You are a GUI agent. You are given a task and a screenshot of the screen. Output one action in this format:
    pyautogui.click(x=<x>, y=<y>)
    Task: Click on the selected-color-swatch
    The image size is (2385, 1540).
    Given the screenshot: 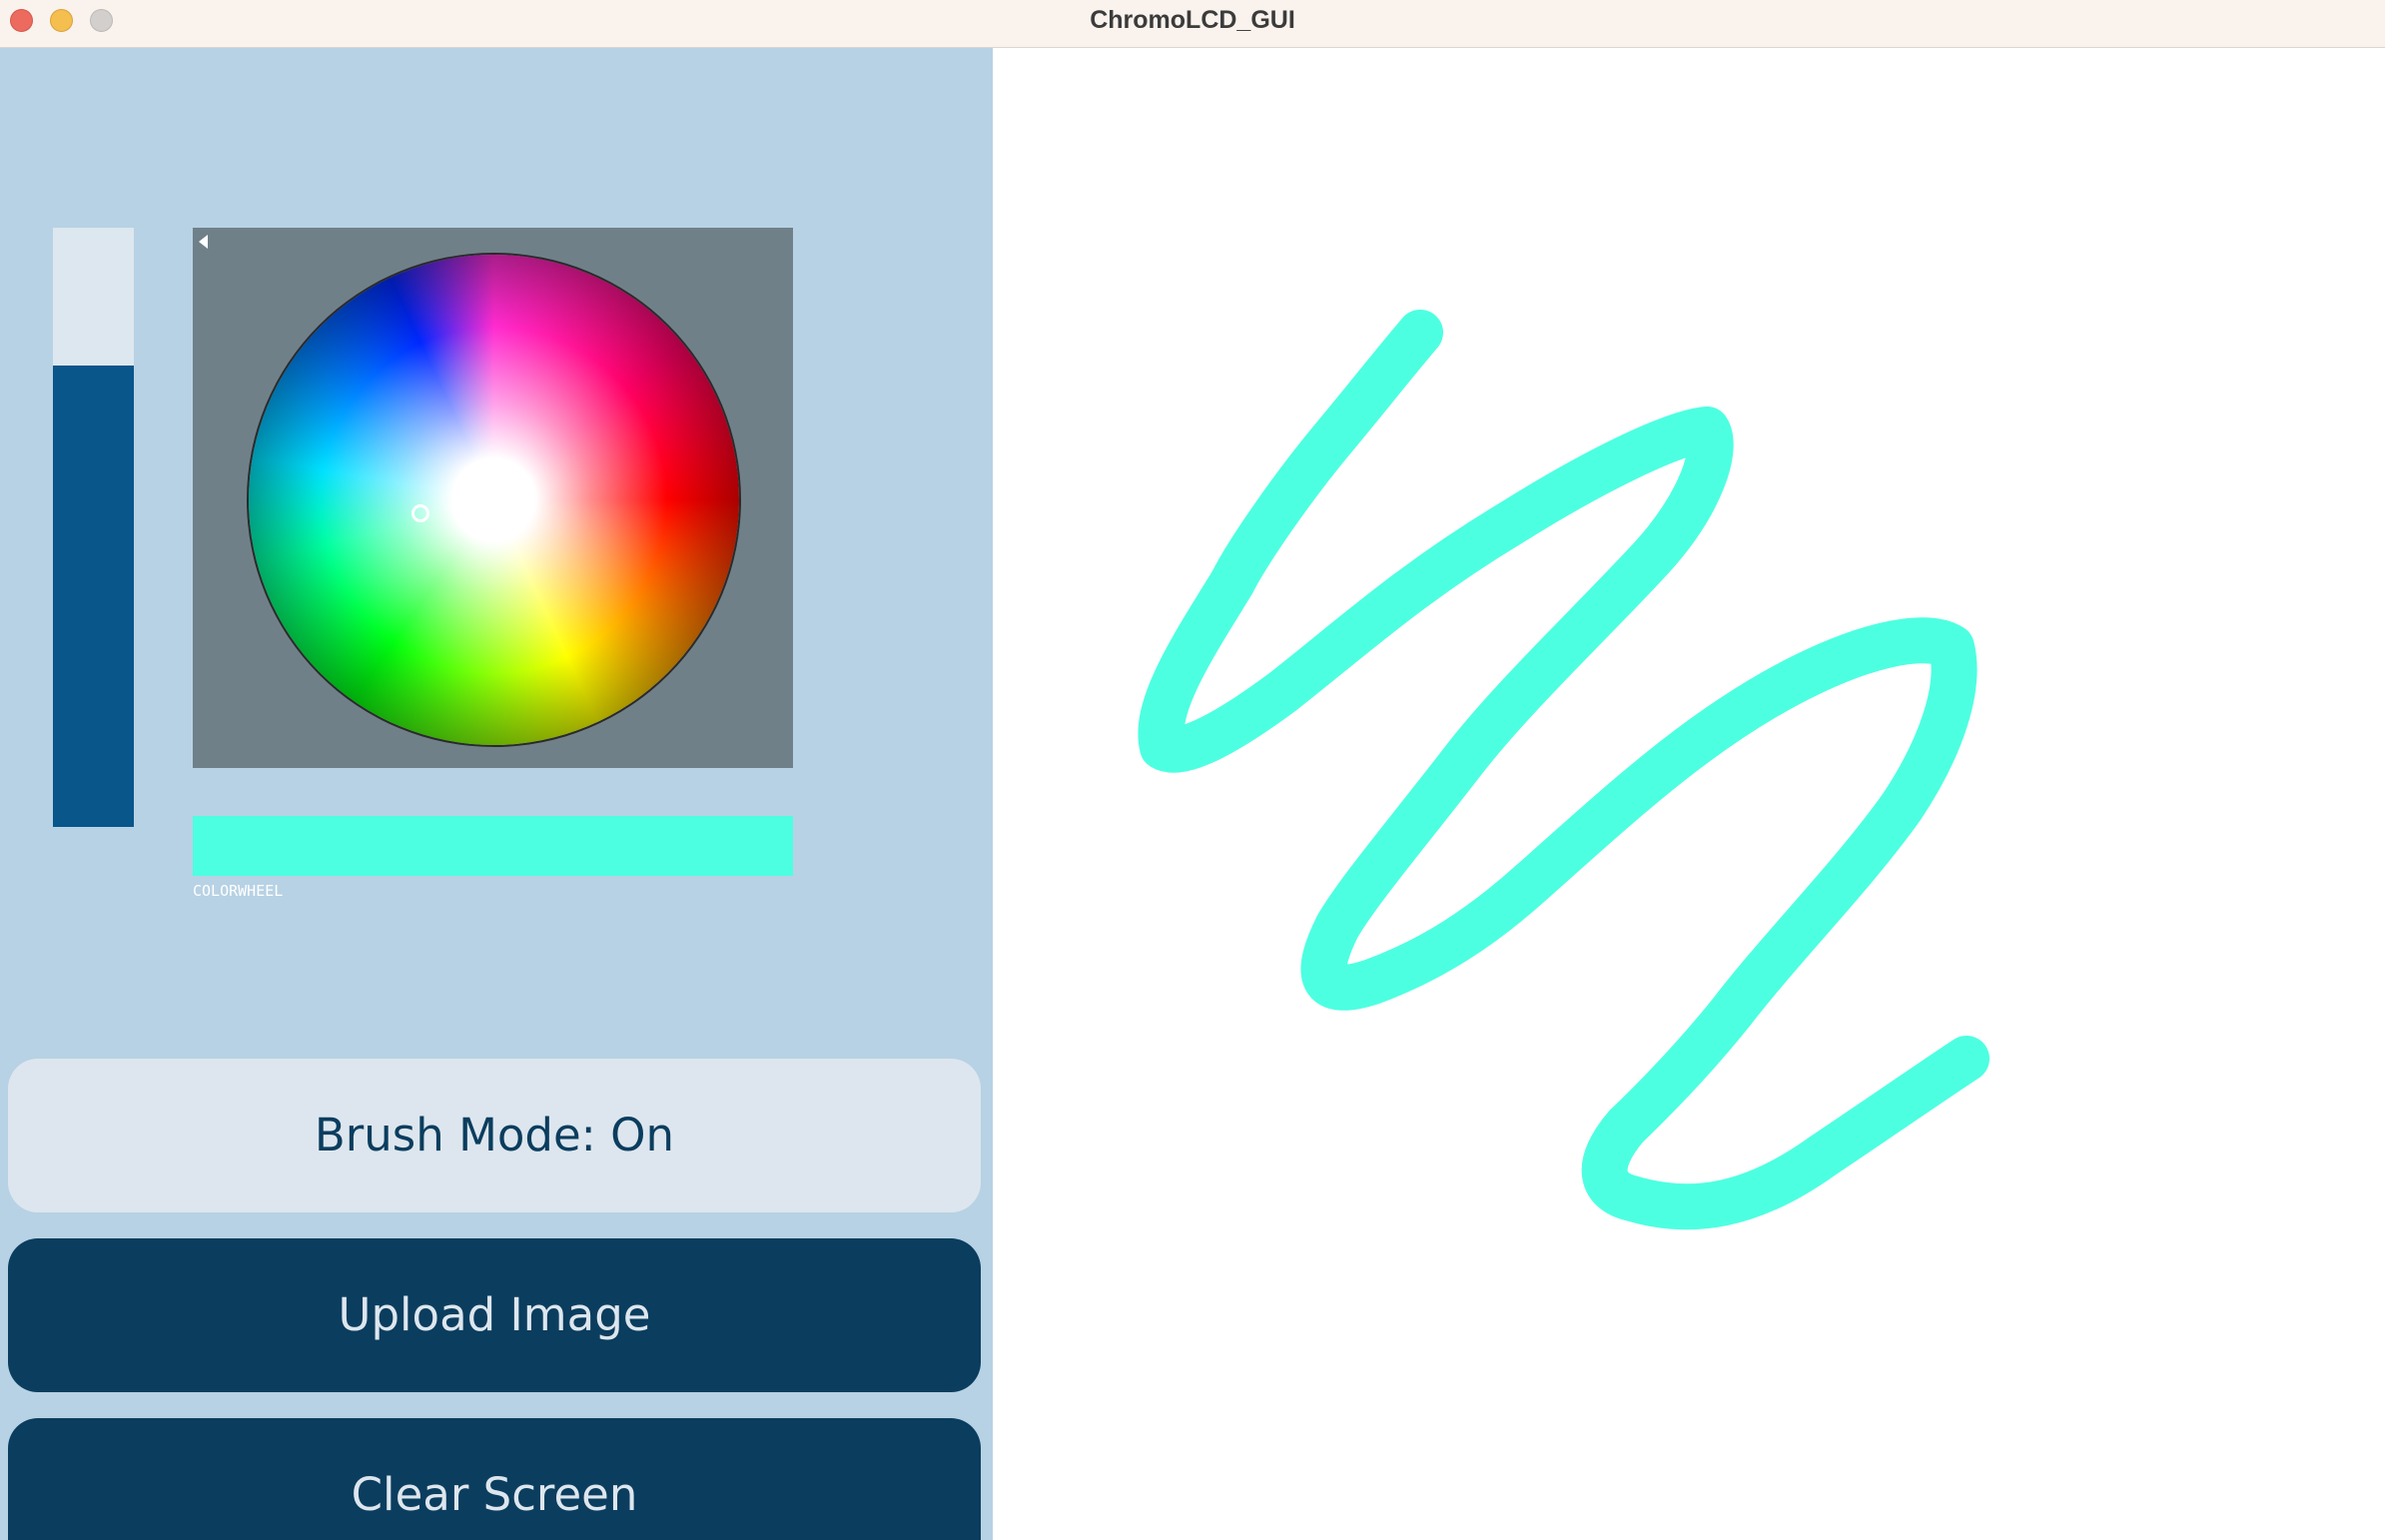 What is the action you would take?
    pyautogui.click(x=493, y=846)
    